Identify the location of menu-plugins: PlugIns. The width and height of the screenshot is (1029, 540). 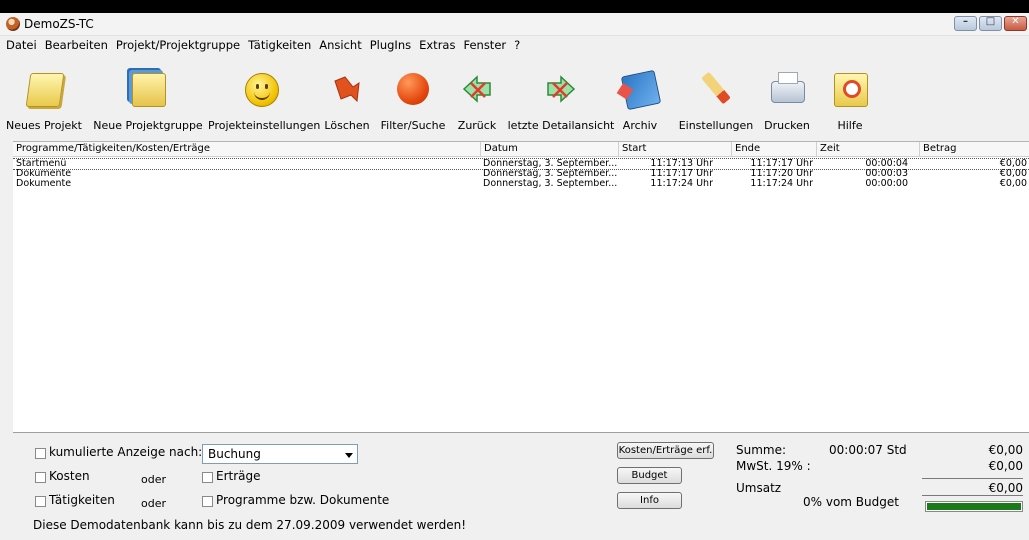
(390, 45).